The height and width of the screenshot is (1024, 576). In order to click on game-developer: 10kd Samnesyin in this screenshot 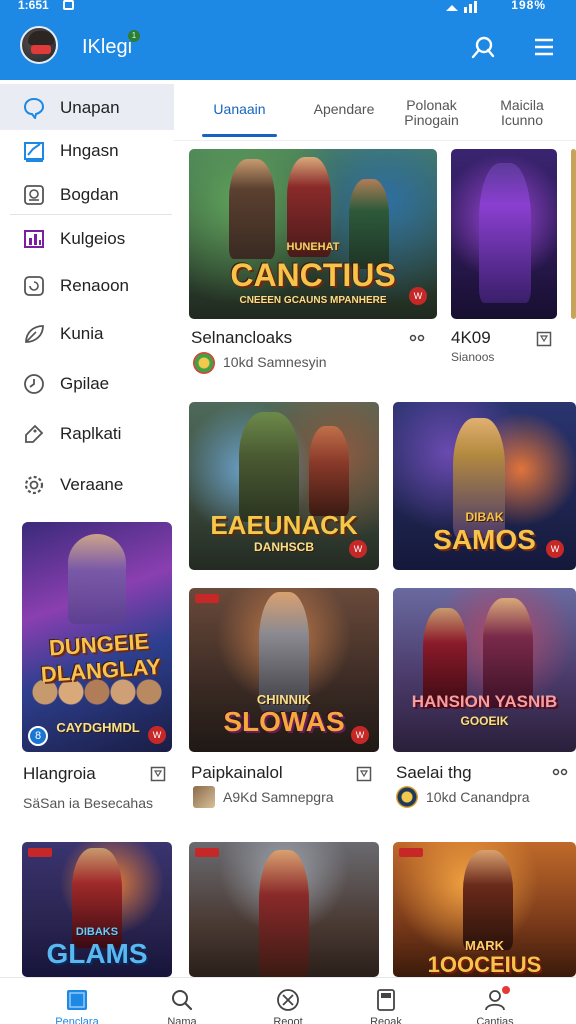, I will do `click(275, 362)`.